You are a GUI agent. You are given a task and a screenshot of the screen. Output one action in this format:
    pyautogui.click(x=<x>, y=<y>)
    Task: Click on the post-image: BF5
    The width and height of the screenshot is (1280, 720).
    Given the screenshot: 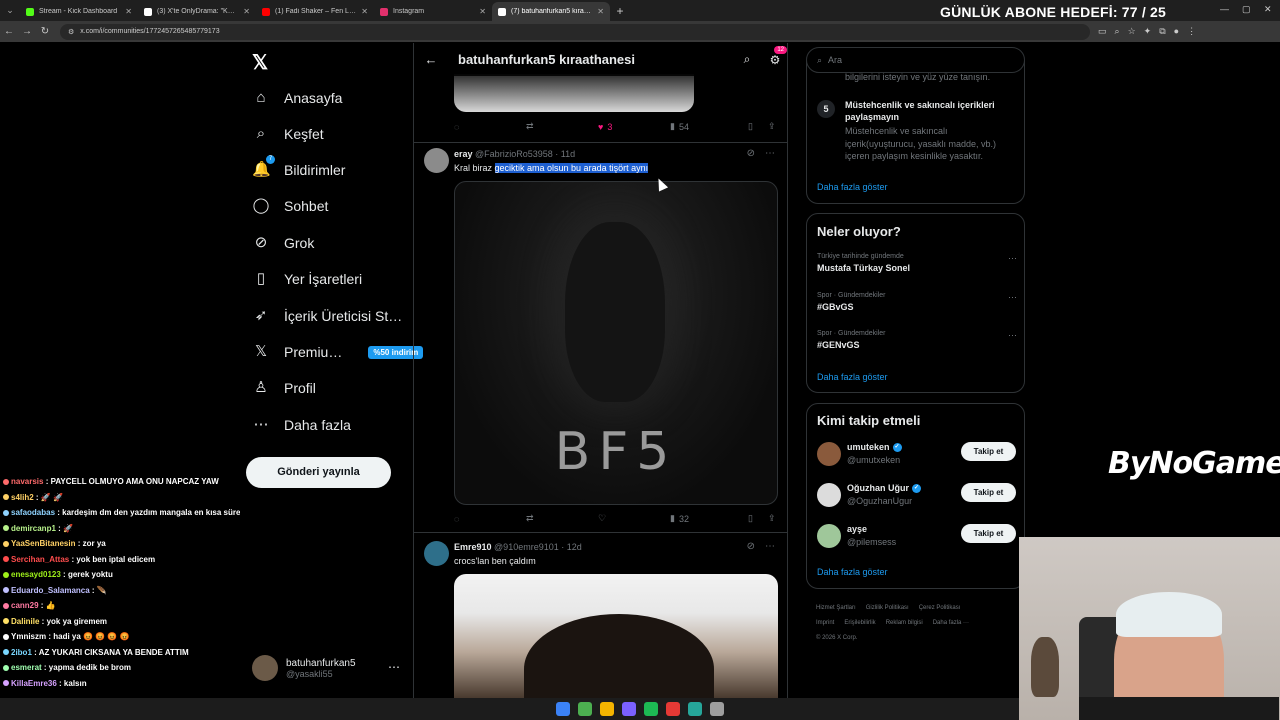 What is the action you would take?
    pyautogui.click(x=616, y=343)
    